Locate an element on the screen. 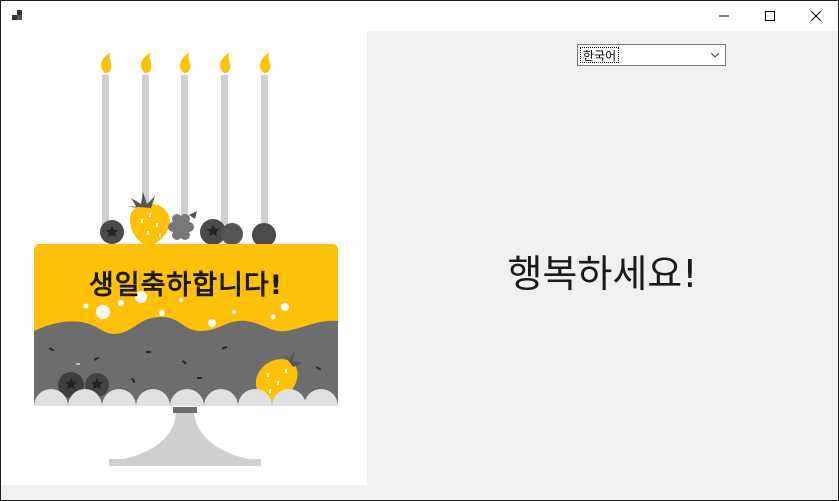 The height and width of the screenshot is (501, 839). maximize-button is located at coordinates (770, 16).